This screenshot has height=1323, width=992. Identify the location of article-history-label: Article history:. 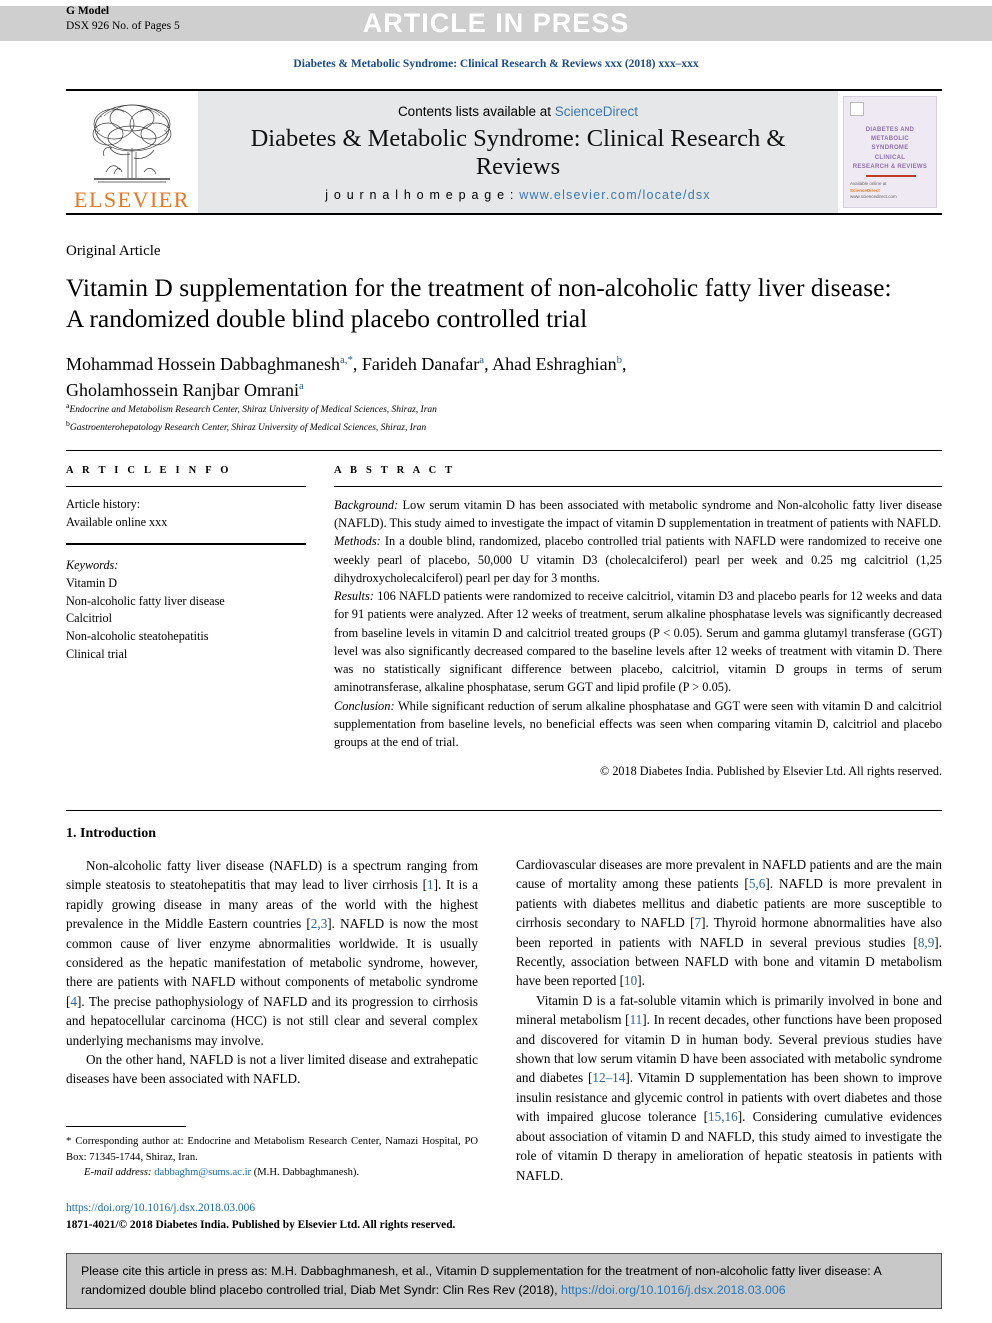
(103, 504).